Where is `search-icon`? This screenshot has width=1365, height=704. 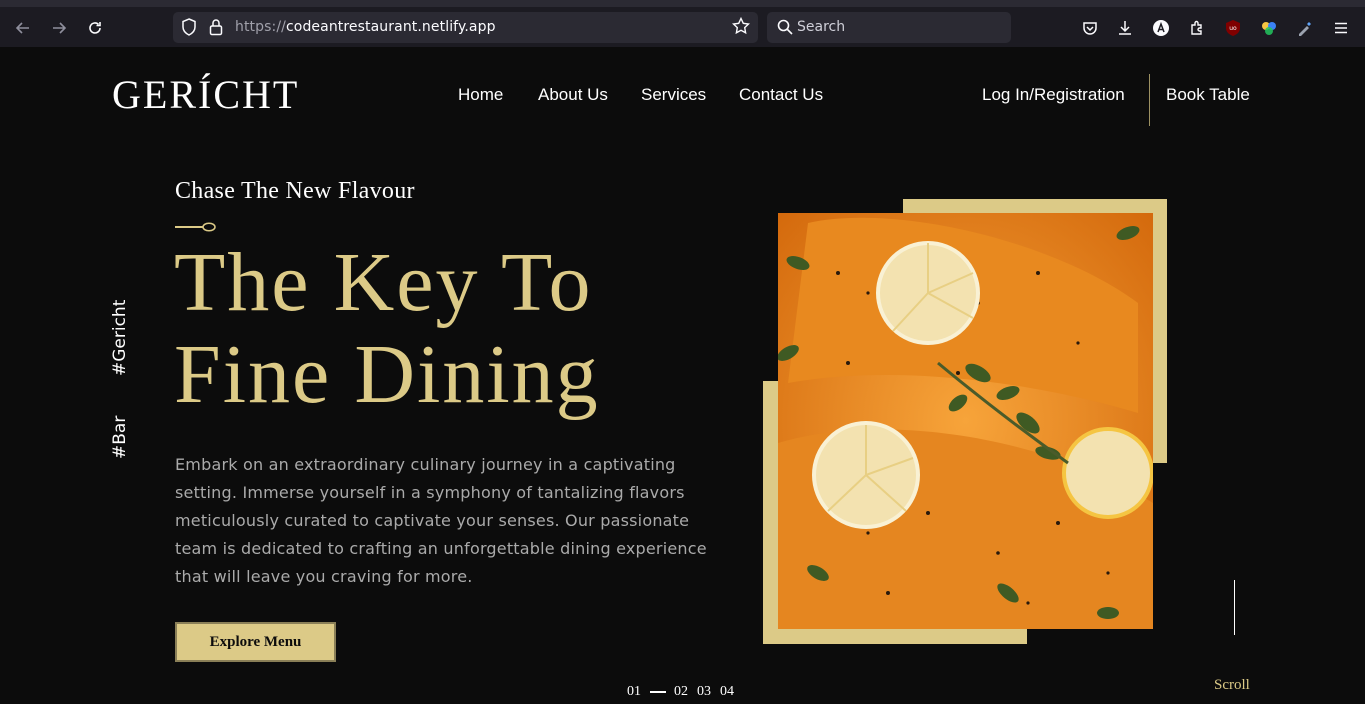
search-icon is located at coordinates (785, 29).